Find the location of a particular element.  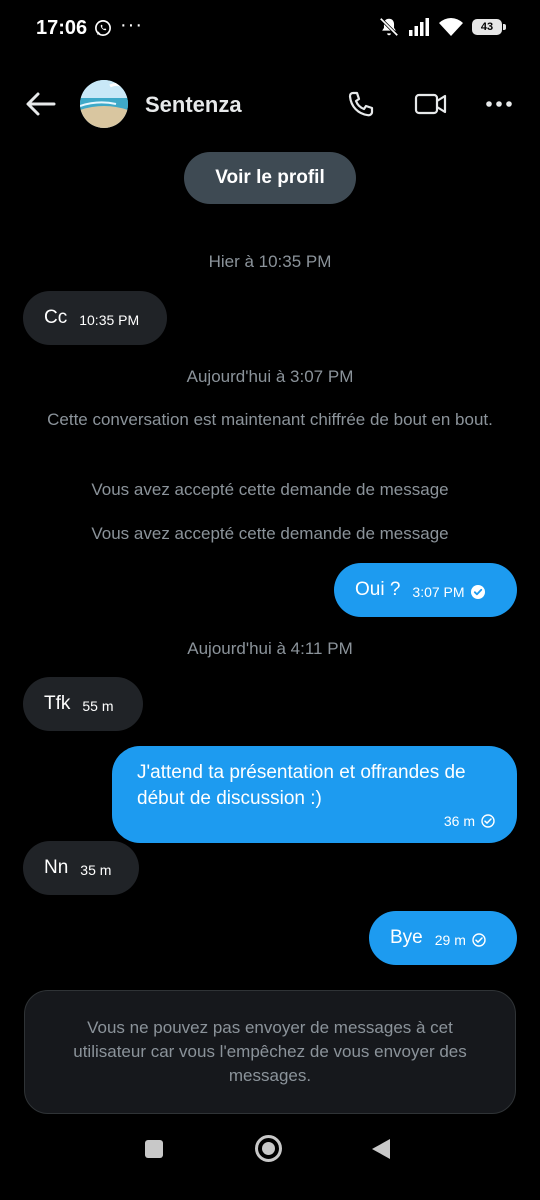

date-separator: Aujourd'hui à 3:07 PM is located at coordinates (270, 376).